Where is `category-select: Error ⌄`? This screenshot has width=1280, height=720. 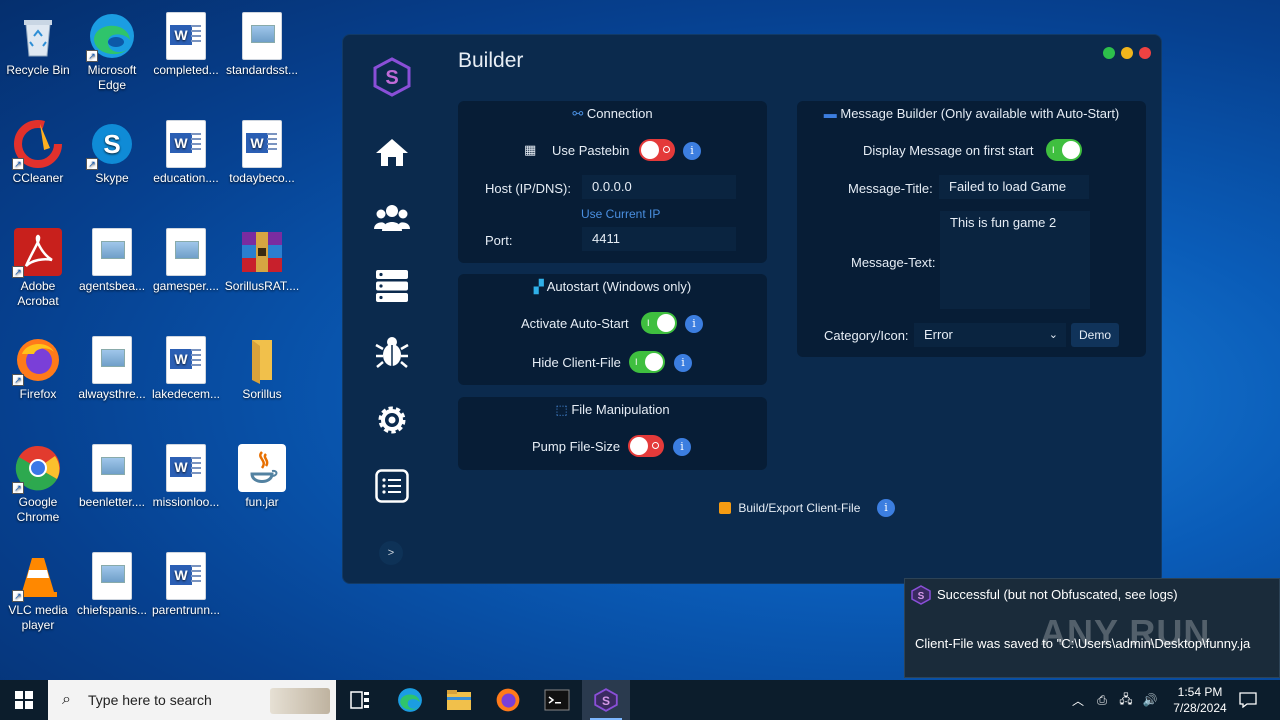
category-select: Error ⌄ is located at coordinates (990, 335).